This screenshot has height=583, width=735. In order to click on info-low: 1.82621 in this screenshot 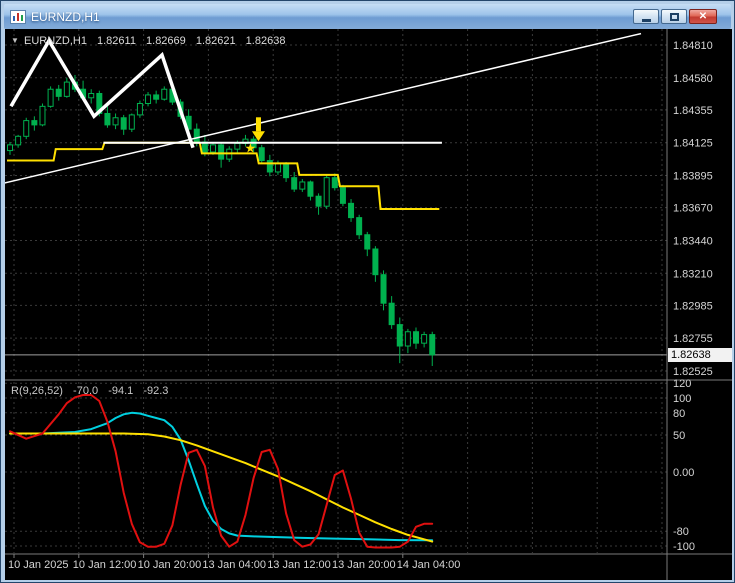, I will do `click(215, 41)`.